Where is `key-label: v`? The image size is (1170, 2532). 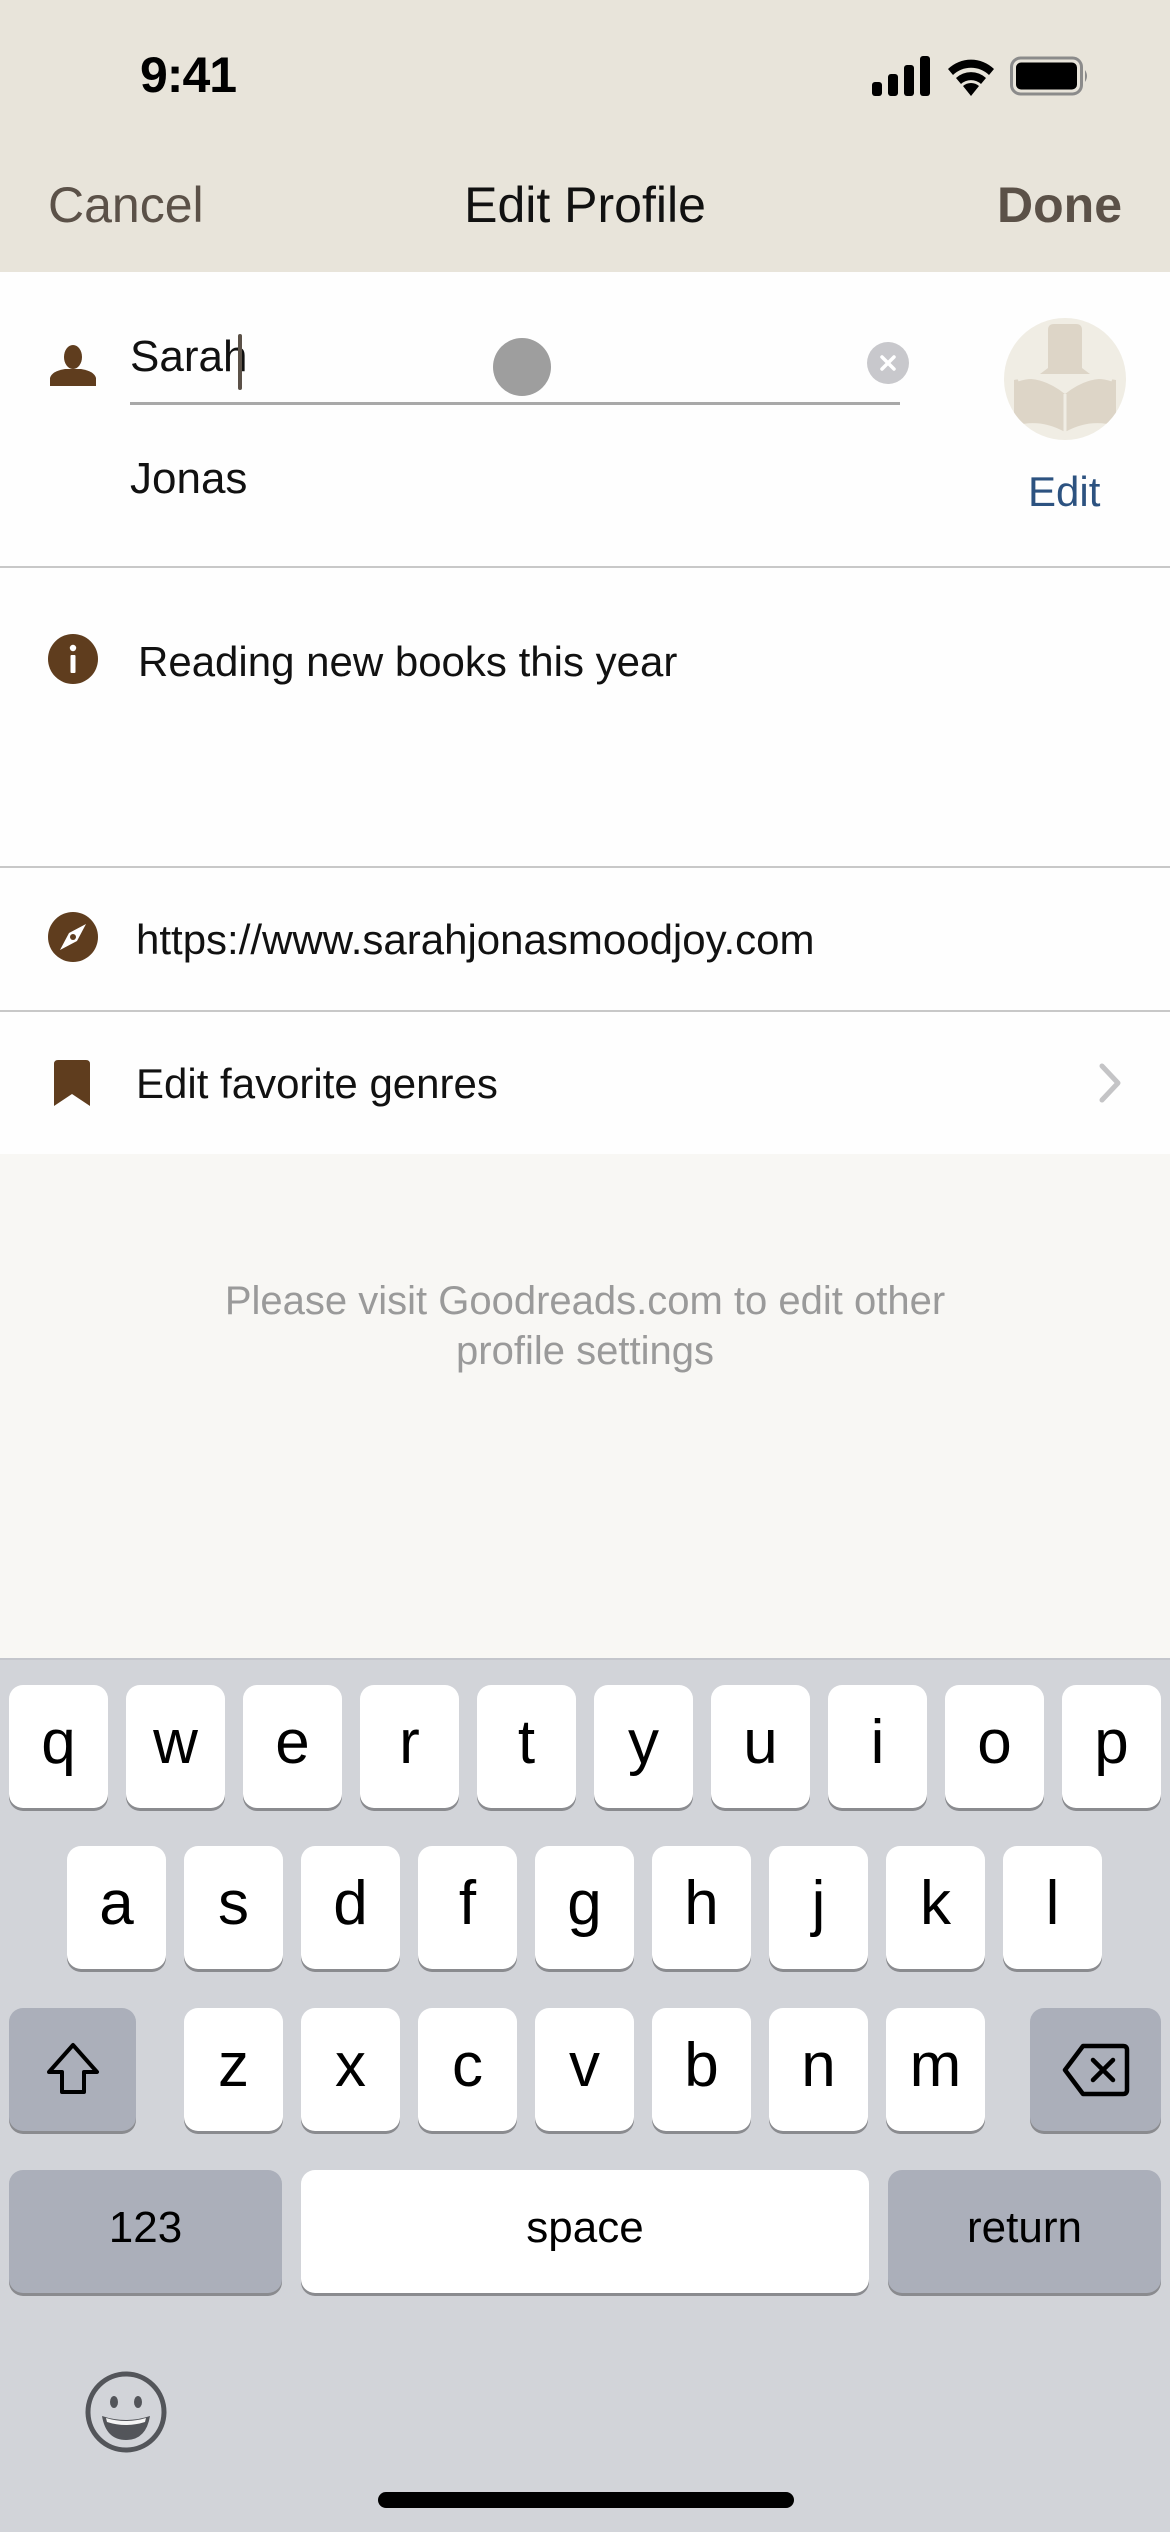 key-label: v is located at coordinates (584, 2065).